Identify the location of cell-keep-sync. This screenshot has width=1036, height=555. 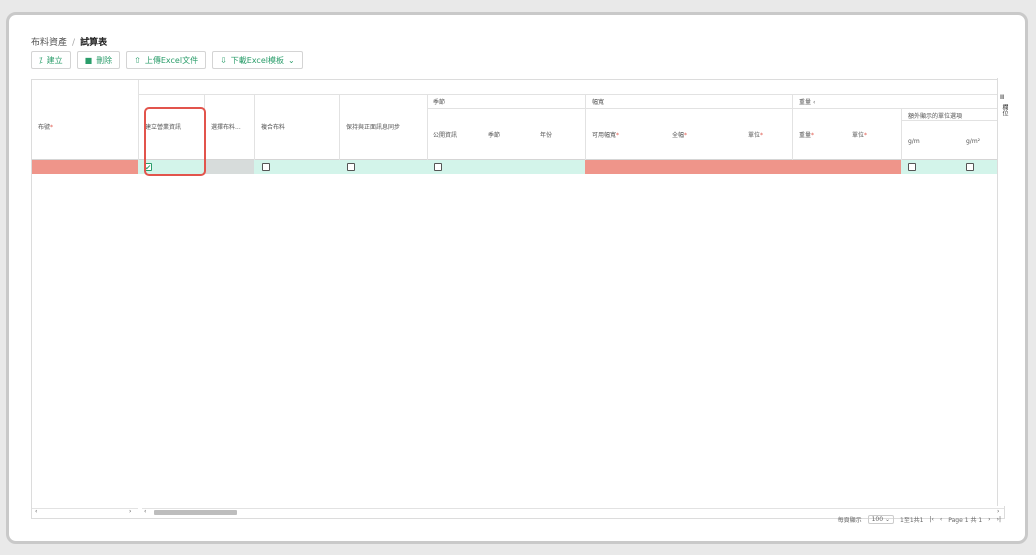
(383, 167).